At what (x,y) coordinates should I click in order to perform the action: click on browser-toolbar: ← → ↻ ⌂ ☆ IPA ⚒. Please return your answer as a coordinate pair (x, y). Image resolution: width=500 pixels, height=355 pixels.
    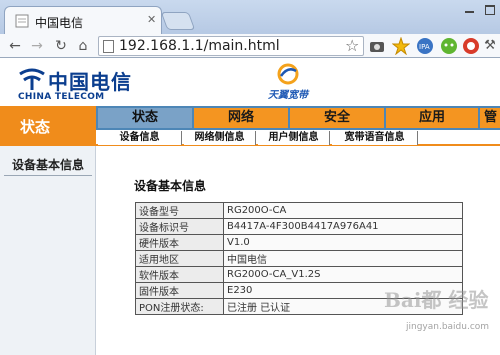
    Looking at the image, I should click on (250, 46).